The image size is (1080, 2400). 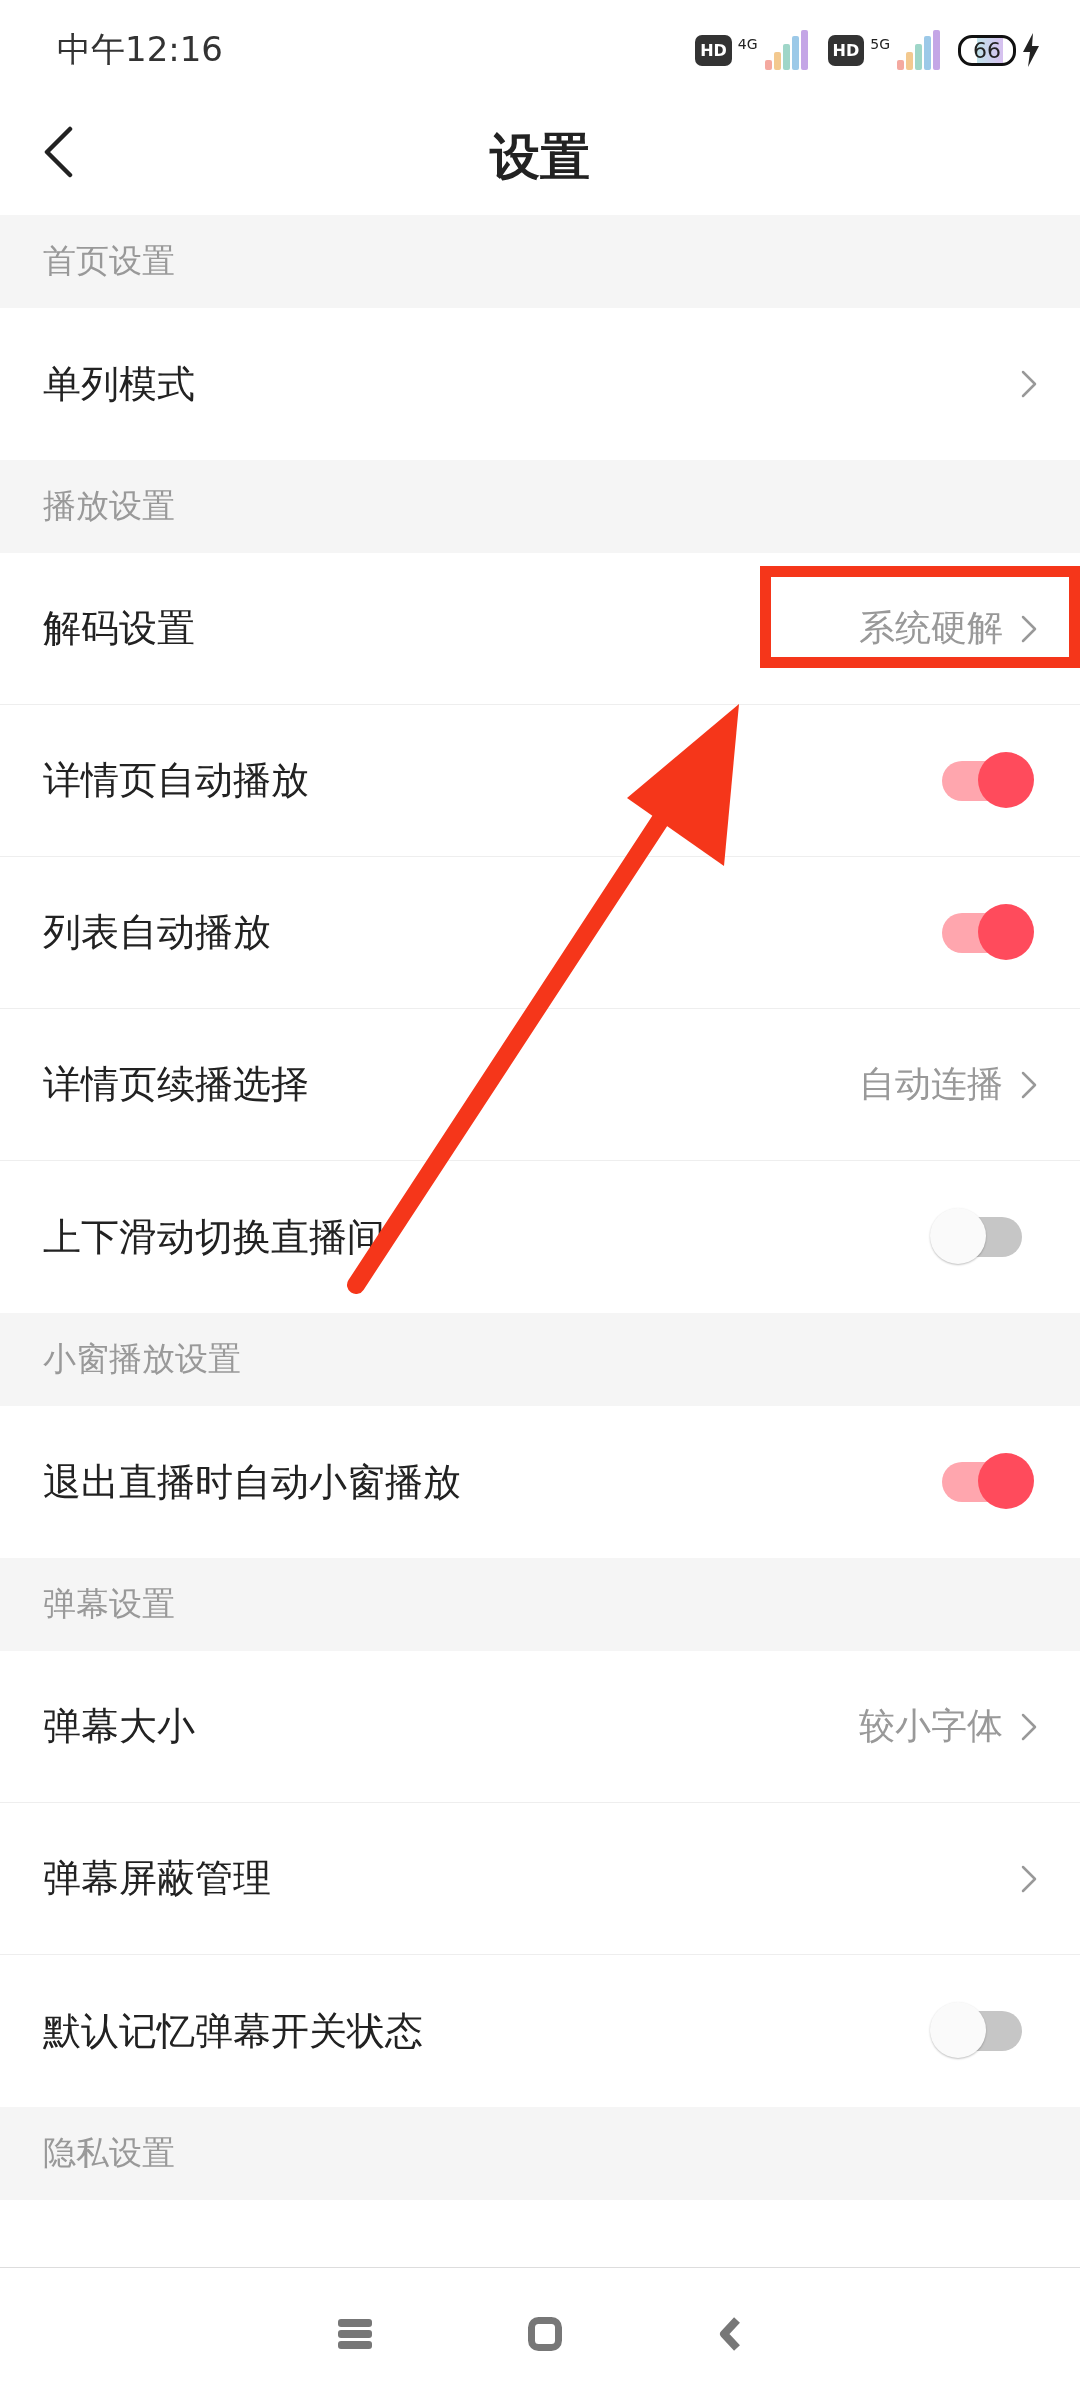 I want to click on row-label: 弹幕大小, so click(x=119, y=1726).